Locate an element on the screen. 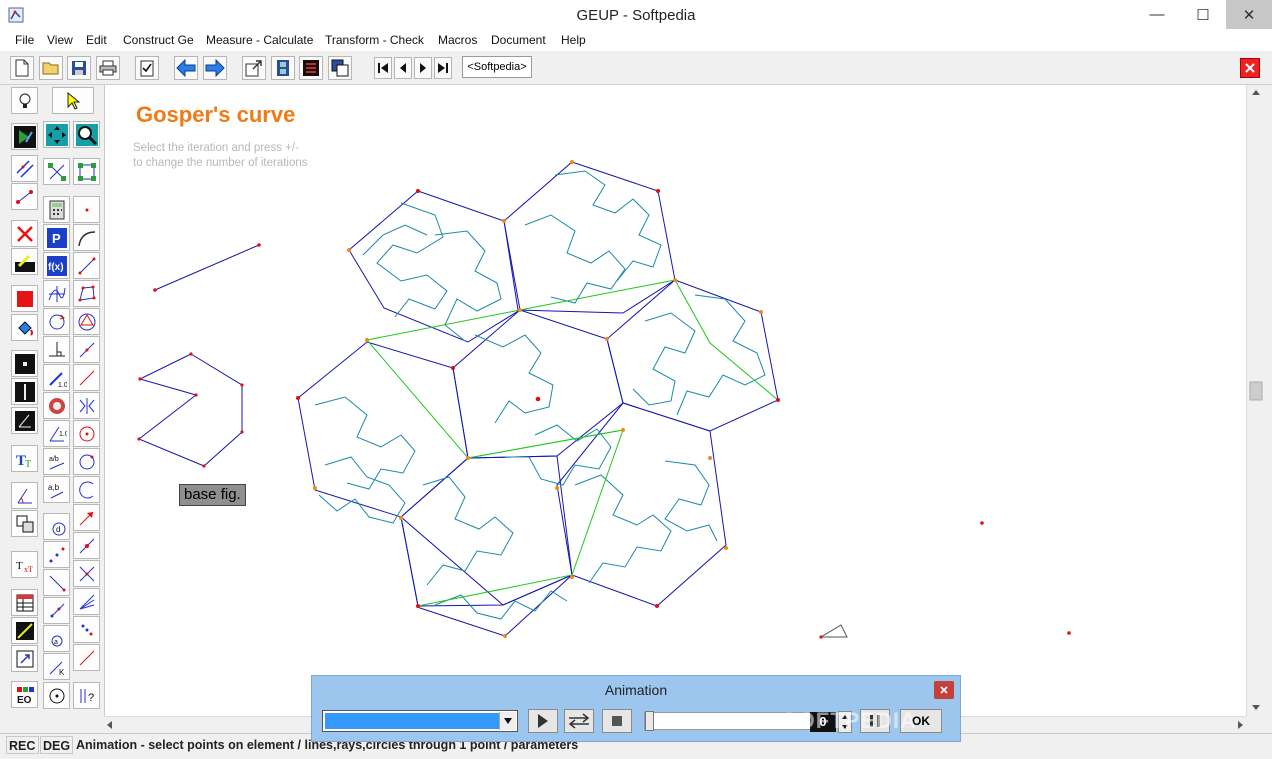 This screenshot has height=759, width=1272. maximize-button: ☐ is located at coordinates (1203, 14).